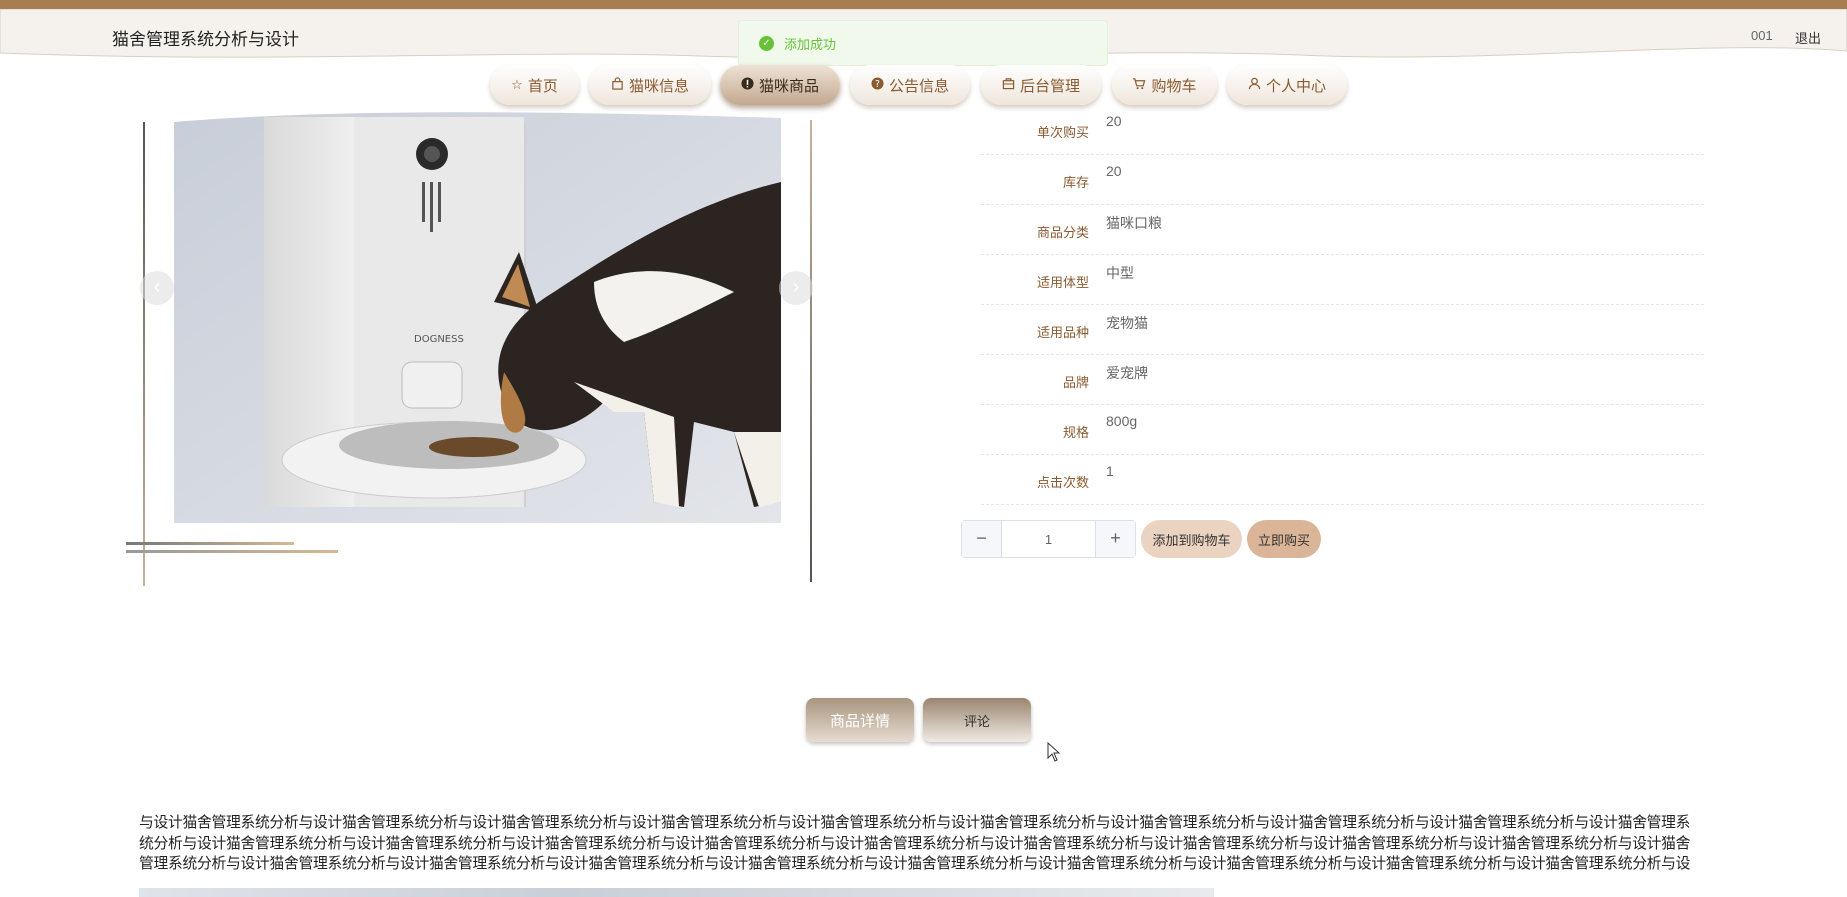 The height and width of the screenshot is (897, 1847). Describe the element at coordinates (1075, 382) in the screenshot. I see `spec-label: 品牌` at that location.